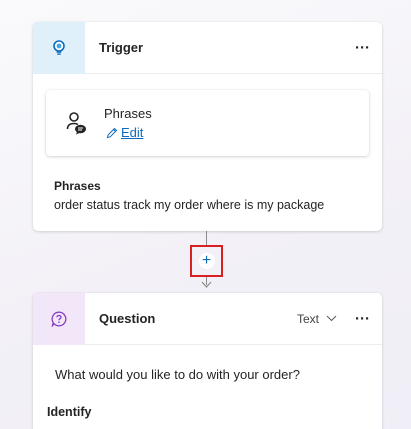 The width and height of the screenshot is (411, 429). I want to click on lightbulb-icon, so click(59, 47).